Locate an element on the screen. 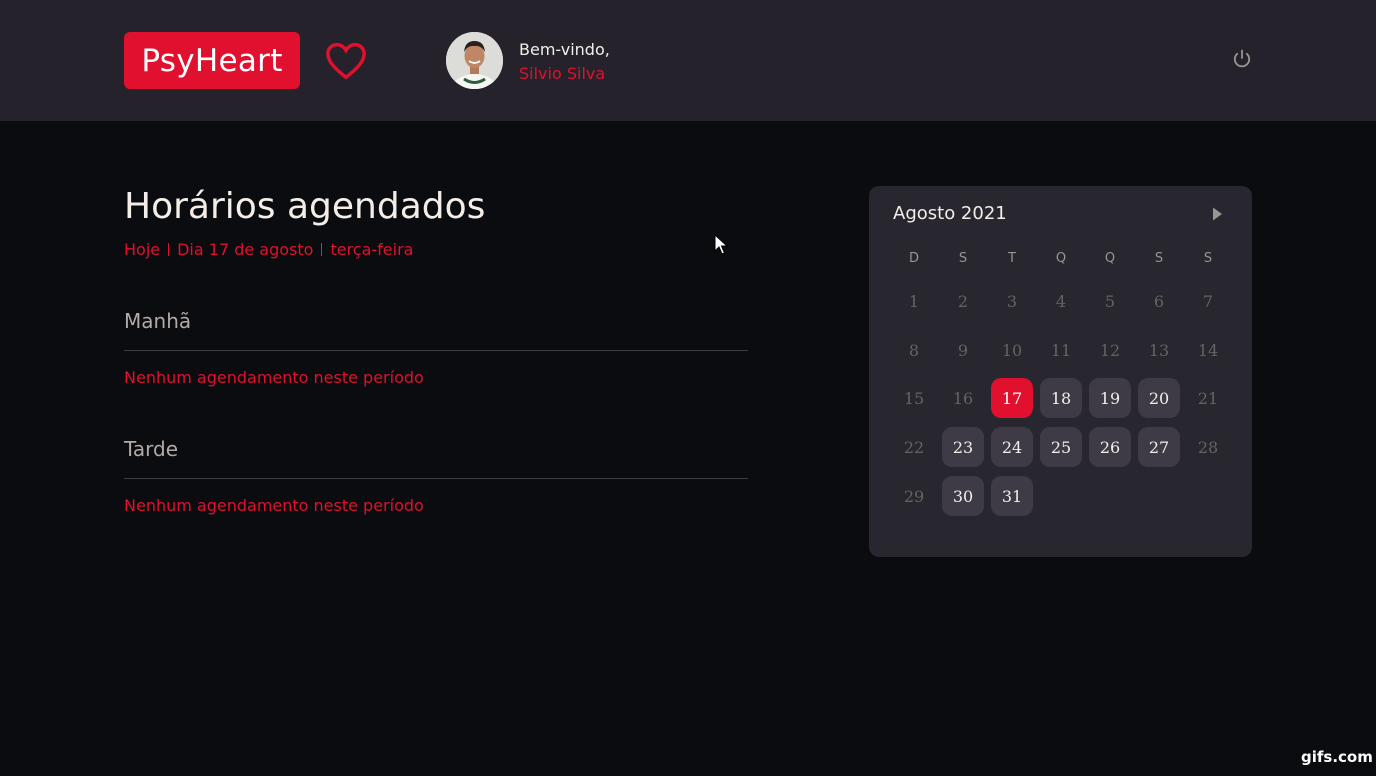 The height and width of the screenshot is (776, 1376). calendar-day: 14 is located at coordinates (1208, 350).